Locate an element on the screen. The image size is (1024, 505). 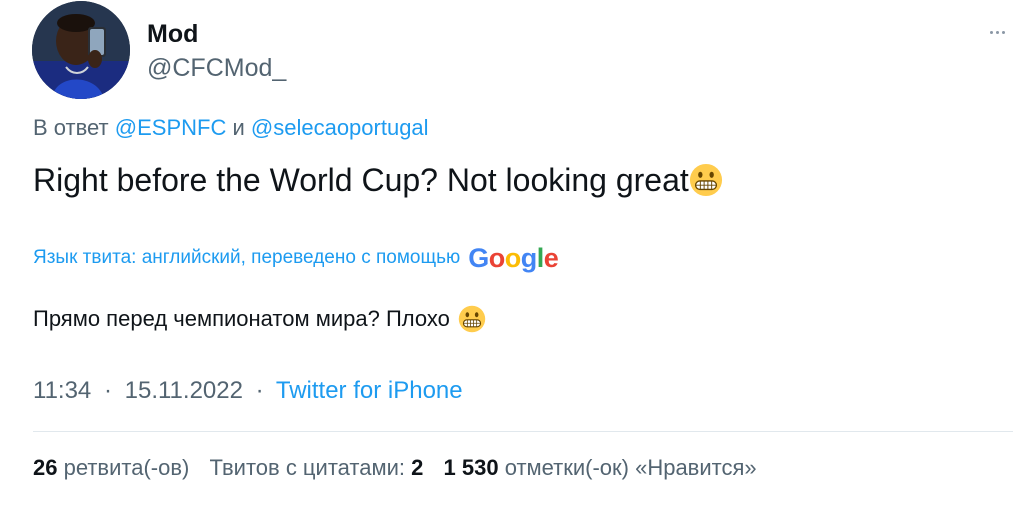
quotes-count: 2 is located at coordinates (417, 467).